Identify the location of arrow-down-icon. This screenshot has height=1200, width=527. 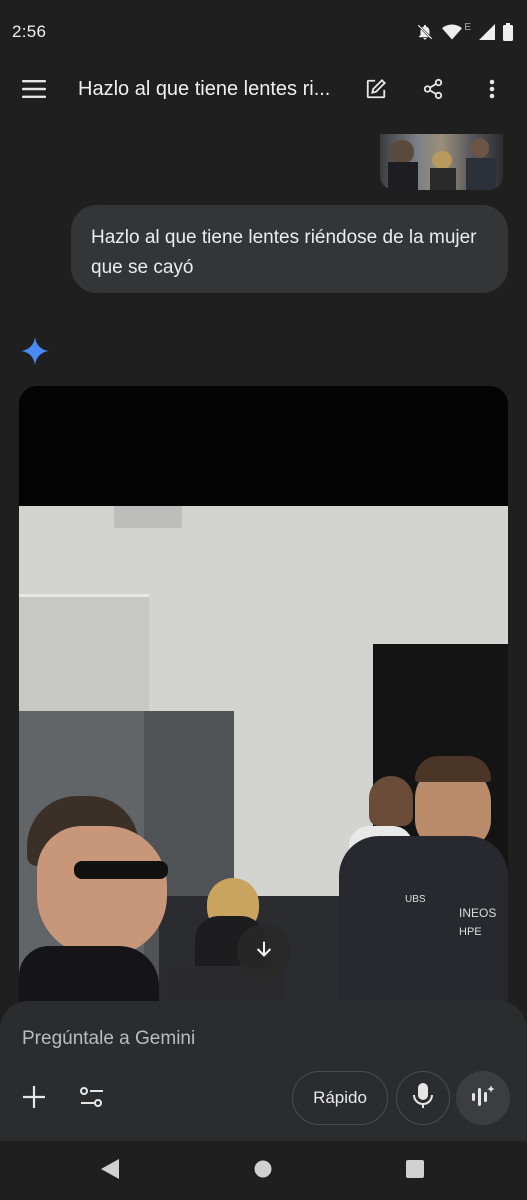
(264, 951).